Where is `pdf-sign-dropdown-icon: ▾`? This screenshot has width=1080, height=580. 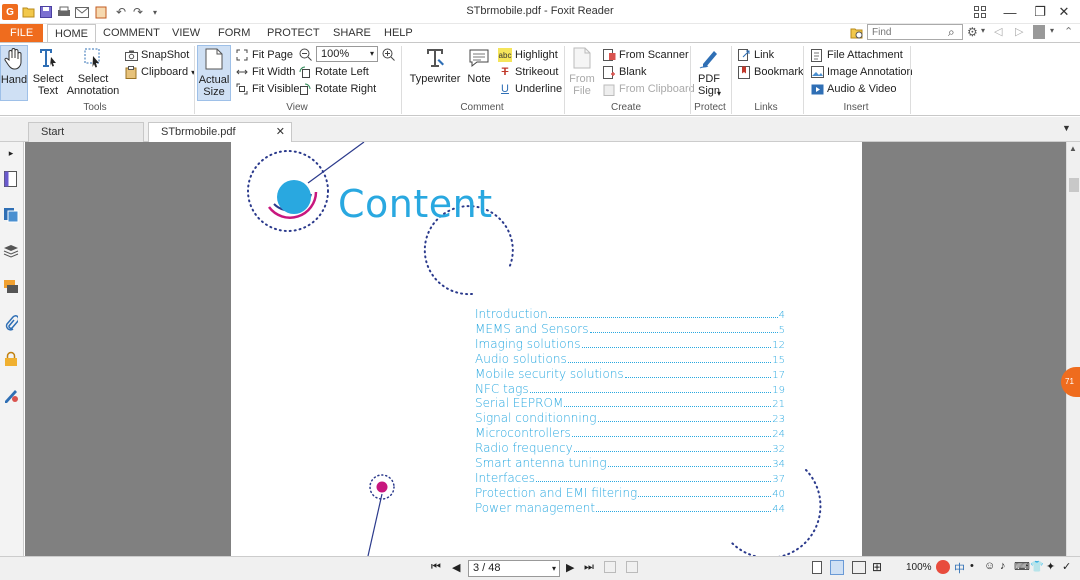 pdf-sign-dropdown-icon: ▾ is located at coordinates (719, 93).